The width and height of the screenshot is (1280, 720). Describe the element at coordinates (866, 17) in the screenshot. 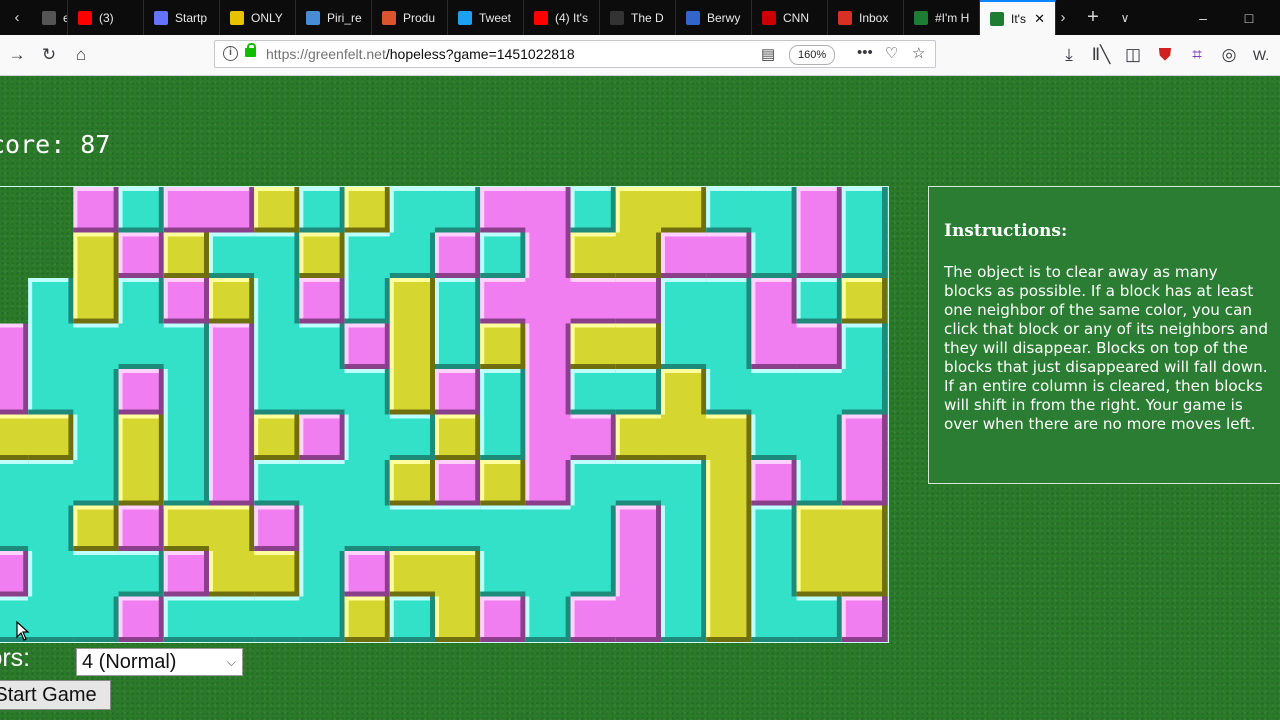

I see `tab-11: Inbox` at that location.